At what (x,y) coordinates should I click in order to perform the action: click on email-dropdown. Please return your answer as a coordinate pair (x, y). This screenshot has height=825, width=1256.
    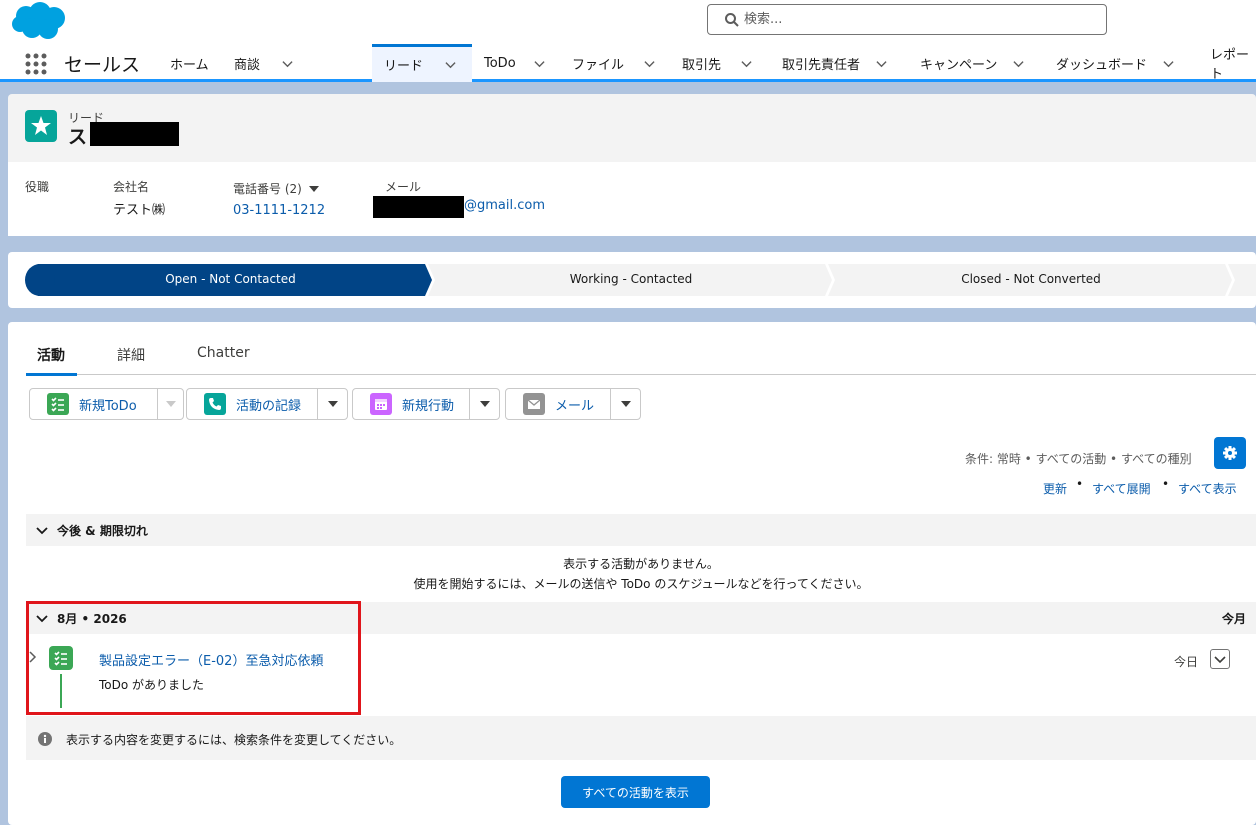
    Looking at the image, I should click on (625, 404).